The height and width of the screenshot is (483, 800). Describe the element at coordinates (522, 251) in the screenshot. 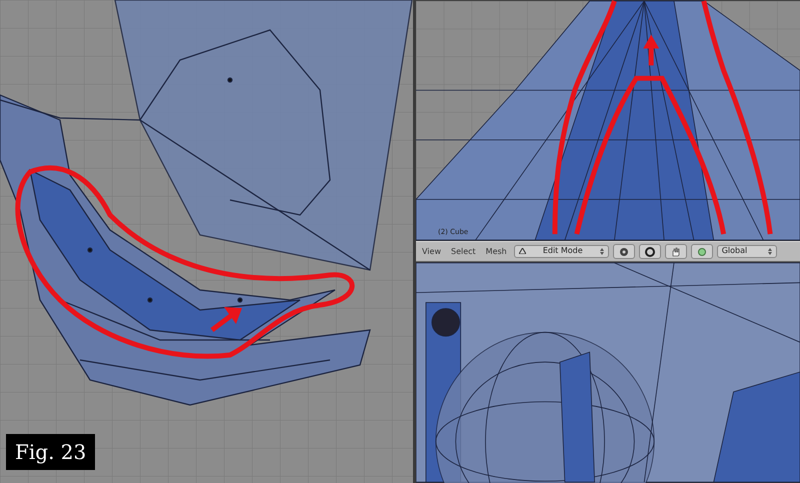

I see `triangle-icon` at that location.